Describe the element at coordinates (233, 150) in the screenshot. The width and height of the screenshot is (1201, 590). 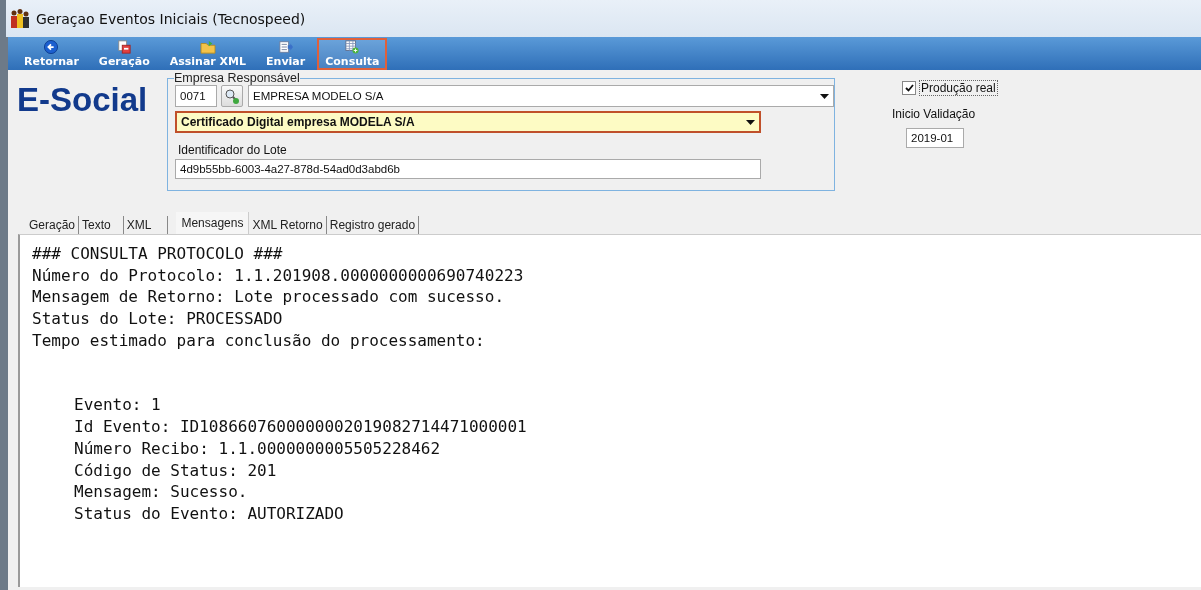
I see `field-label: Identificador do Lote` at that location.